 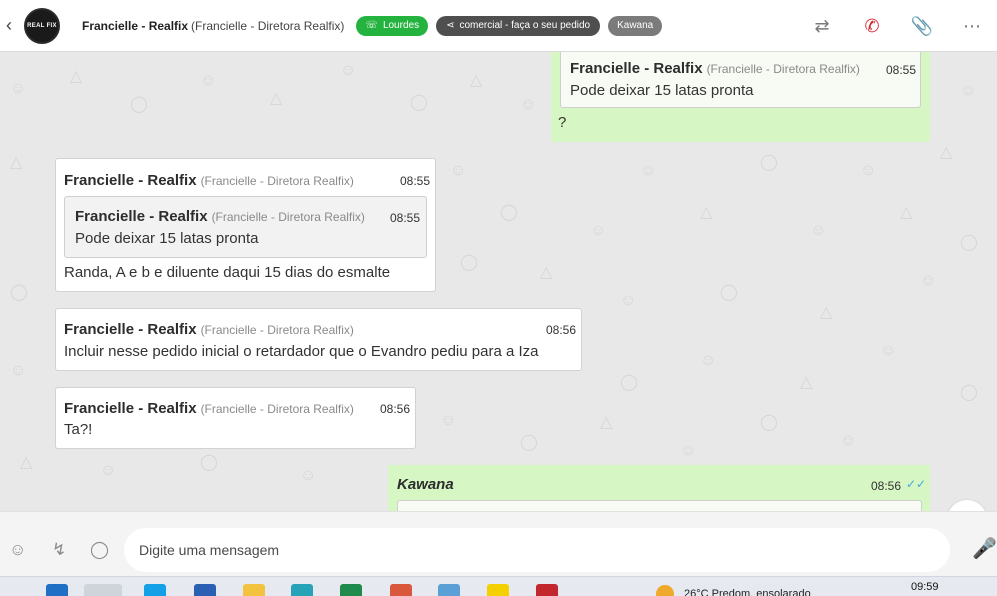 I want to click on message-text: Ta?!, so click(x=78, y=429).